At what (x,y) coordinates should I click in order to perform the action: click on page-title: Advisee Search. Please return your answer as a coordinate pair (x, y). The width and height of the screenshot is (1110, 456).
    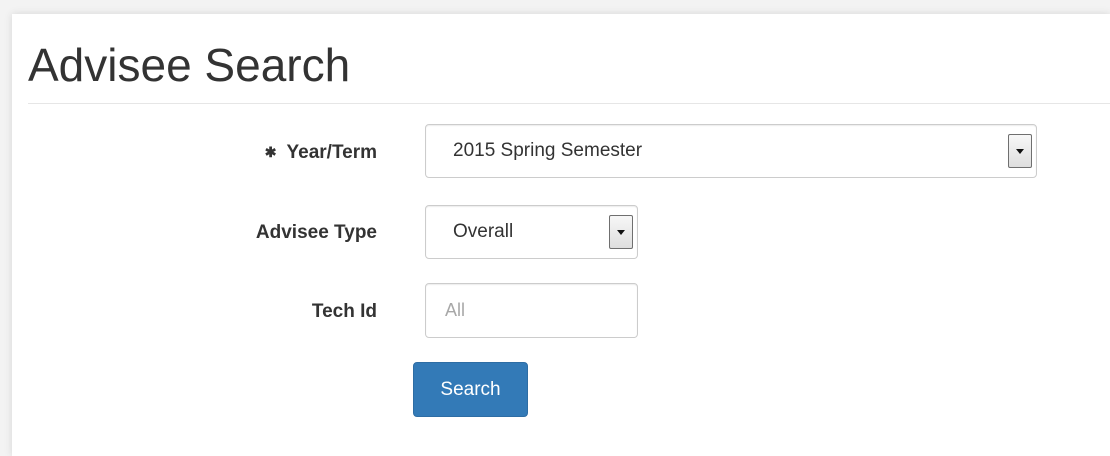
    Looking at the image, I should click on (189, 65).